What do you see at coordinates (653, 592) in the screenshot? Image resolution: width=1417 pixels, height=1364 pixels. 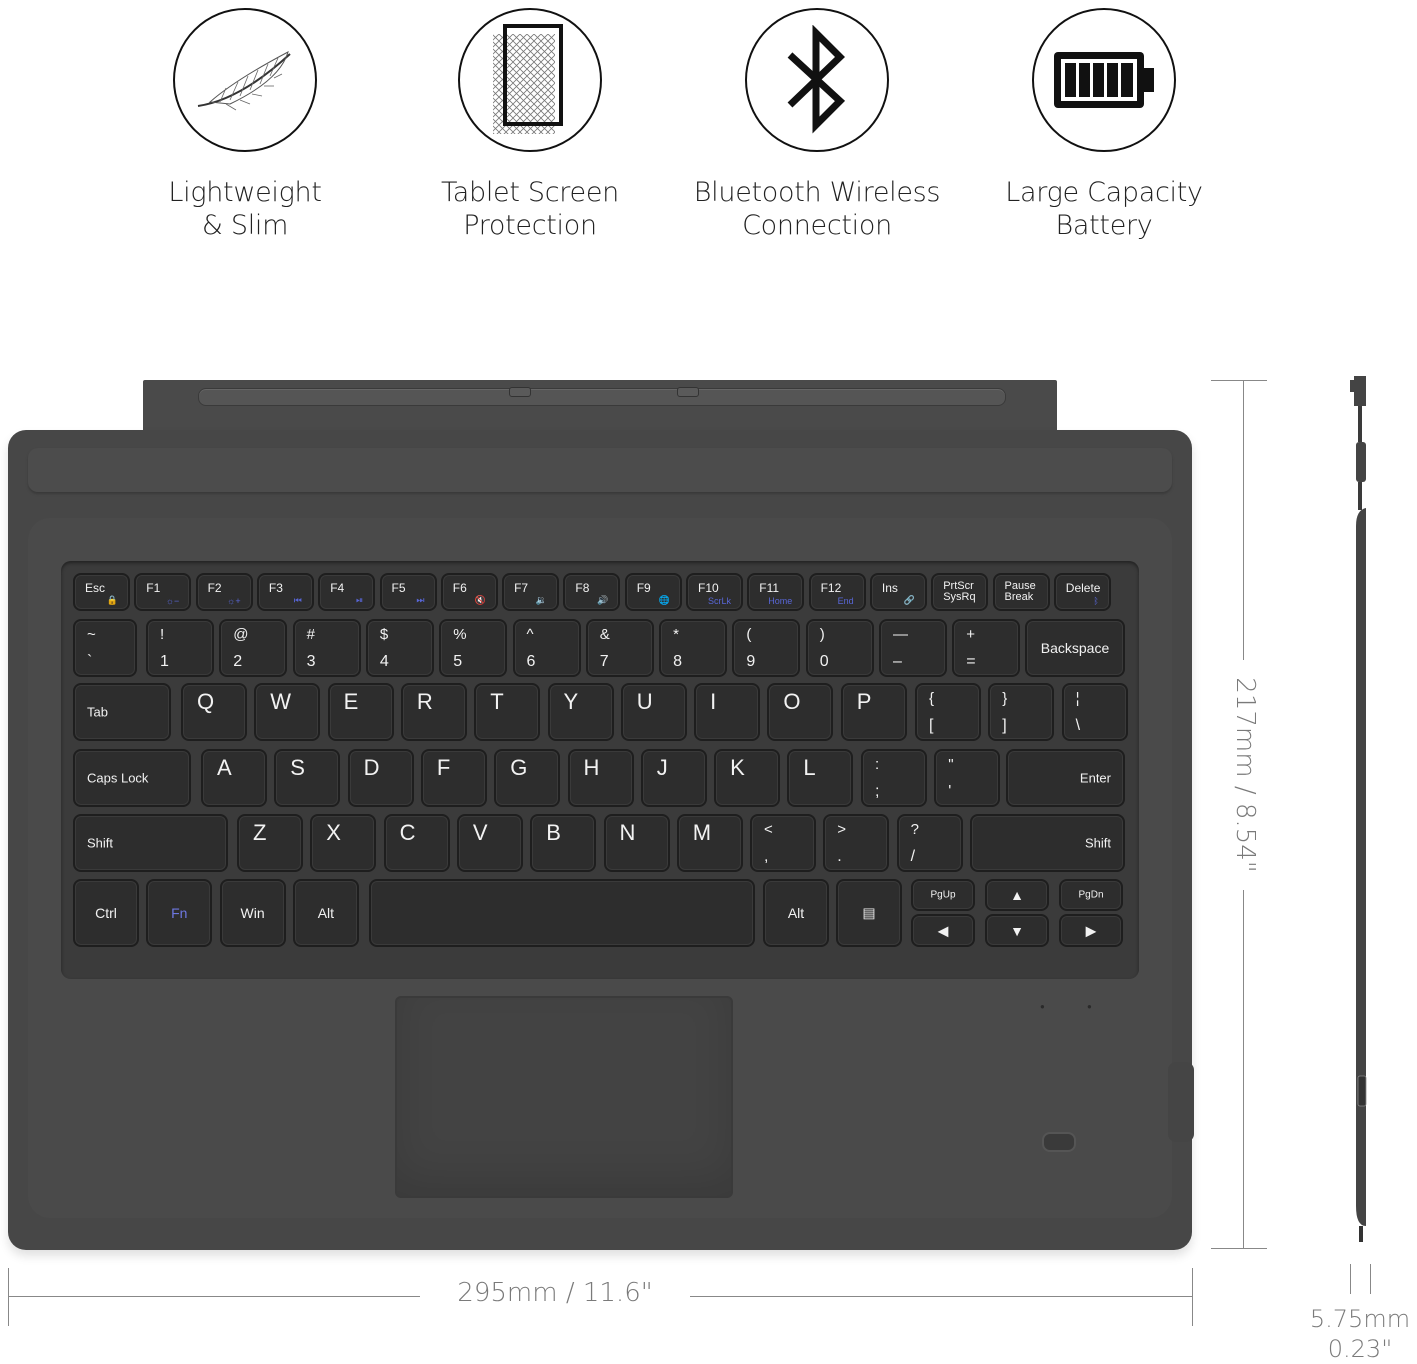 I see `key-f9: F9 🌐` at bounding box center [653, 592].